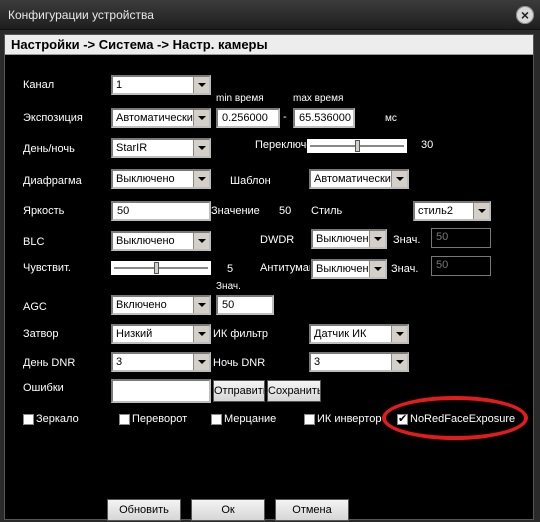 The width and height of the screenshot is (540, 522). What do you see at coordinates (391, 118) in the screenshot?
I see `ms-unit: мс` at bounding box center [391, 118].